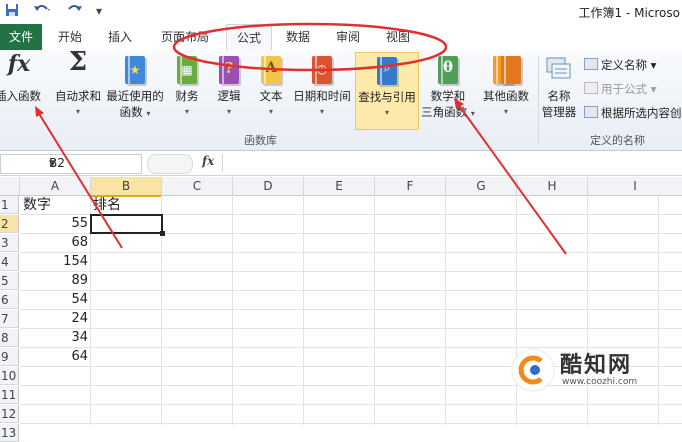 This screenshot has width=682, height=442. I want to click on financial-button: ▦ 财务 ▾, so click(187, 86).